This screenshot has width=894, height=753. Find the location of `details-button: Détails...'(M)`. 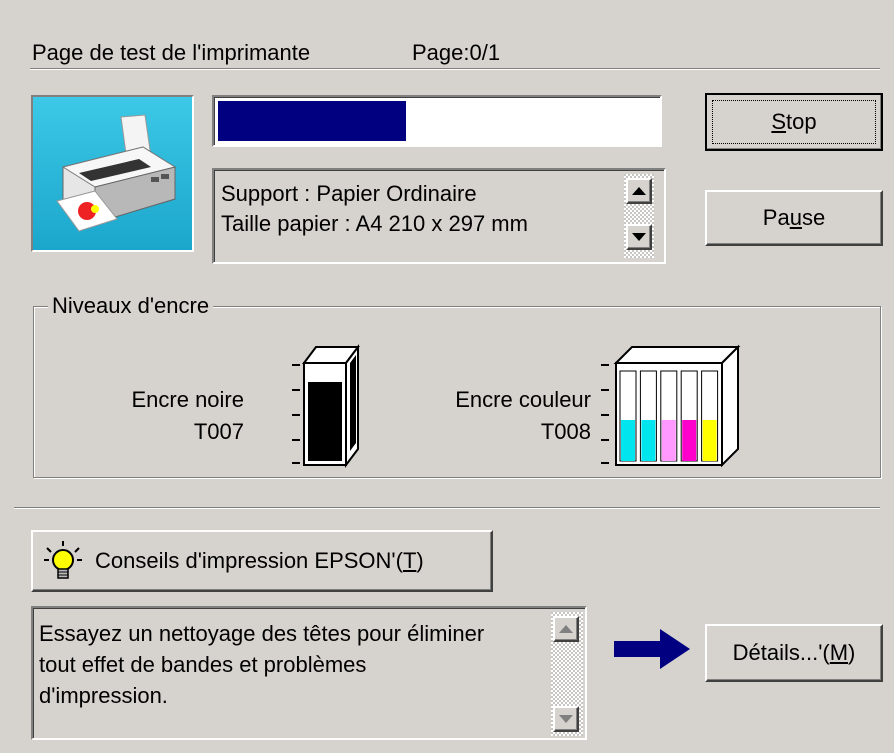

details-button: Détails...'(M) is located at coordinates (794, 653).